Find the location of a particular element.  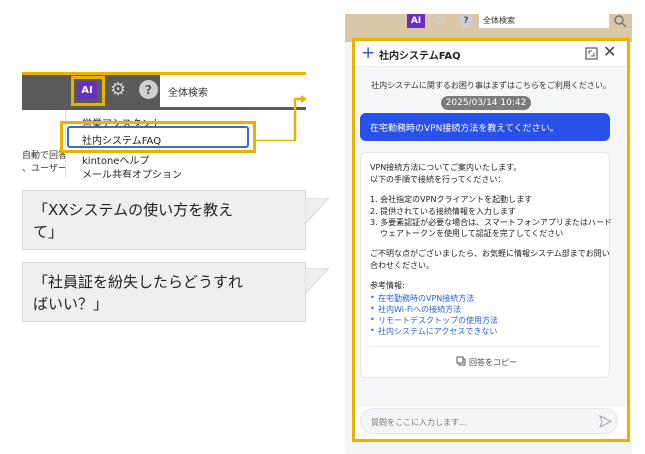

divider is located at coordinates (485, 346).